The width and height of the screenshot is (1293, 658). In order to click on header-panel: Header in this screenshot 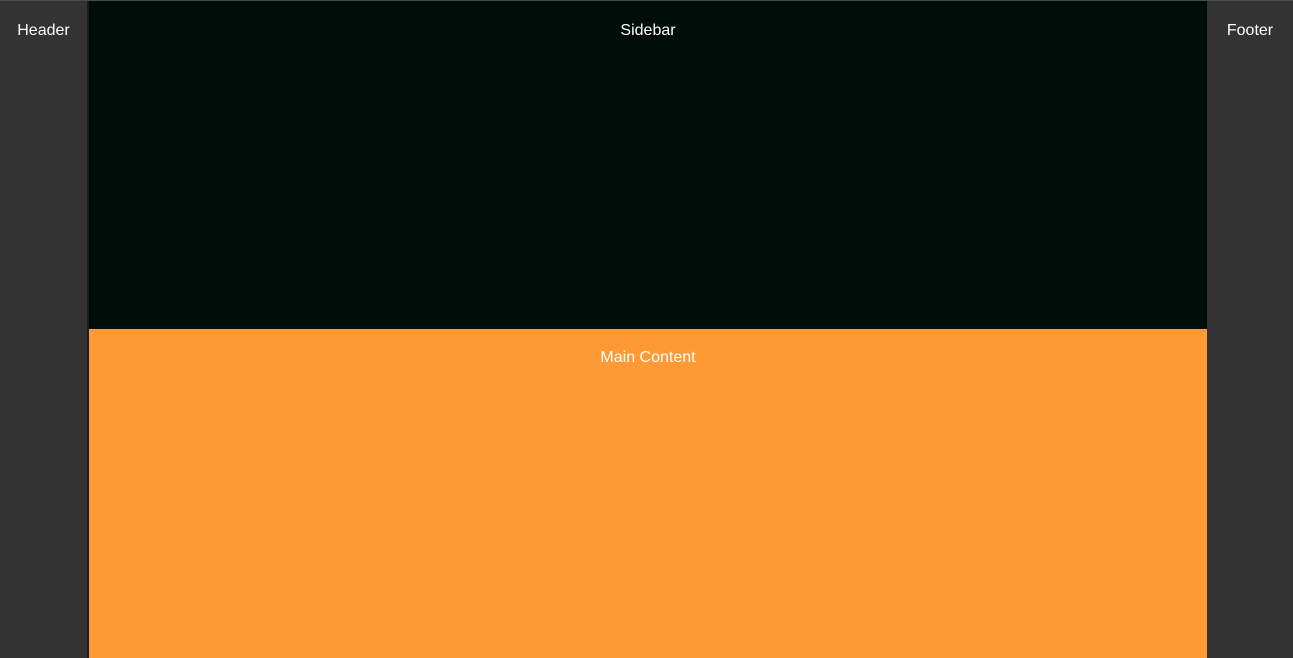, I will do `click(43, 329)`.